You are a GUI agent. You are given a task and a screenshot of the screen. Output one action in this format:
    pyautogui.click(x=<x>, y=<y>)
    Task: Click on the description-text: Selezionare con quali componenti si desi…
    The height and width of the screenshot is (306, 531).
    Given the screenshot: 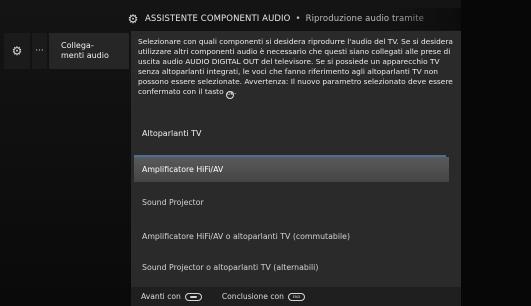 What is the action you would take?
    pyautogui.click(x=297, y=68)
    